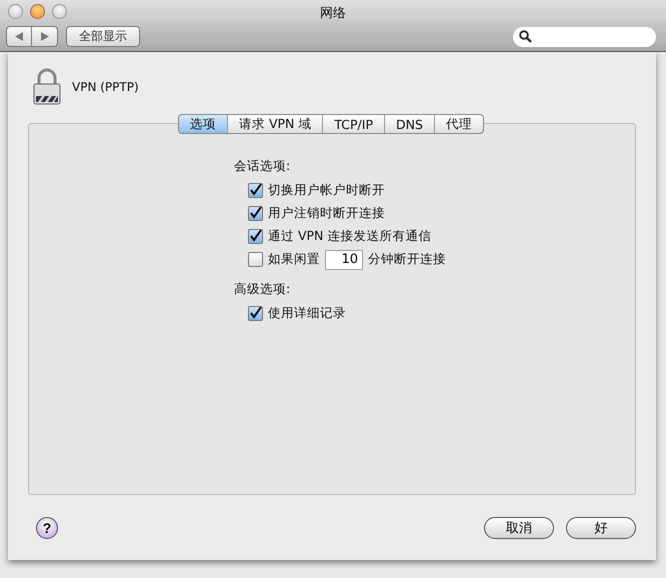 The height and width of the screenshot is (578, 666). What do you see at coordinates (294, 259) in the screenshot?
I see `option-label: 如果闲置` at bounding box center [294, 259].